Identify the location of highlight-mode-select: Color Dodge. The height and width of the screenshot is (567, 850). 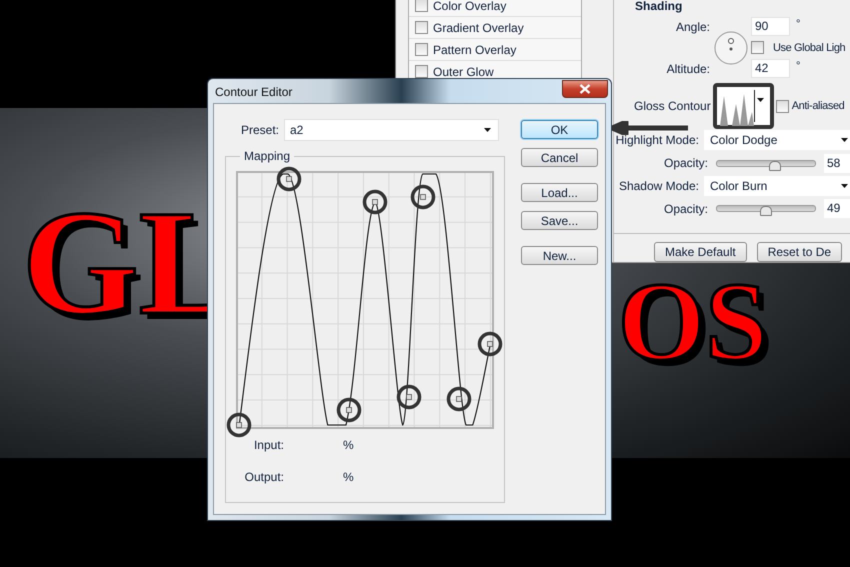
(777, 140).